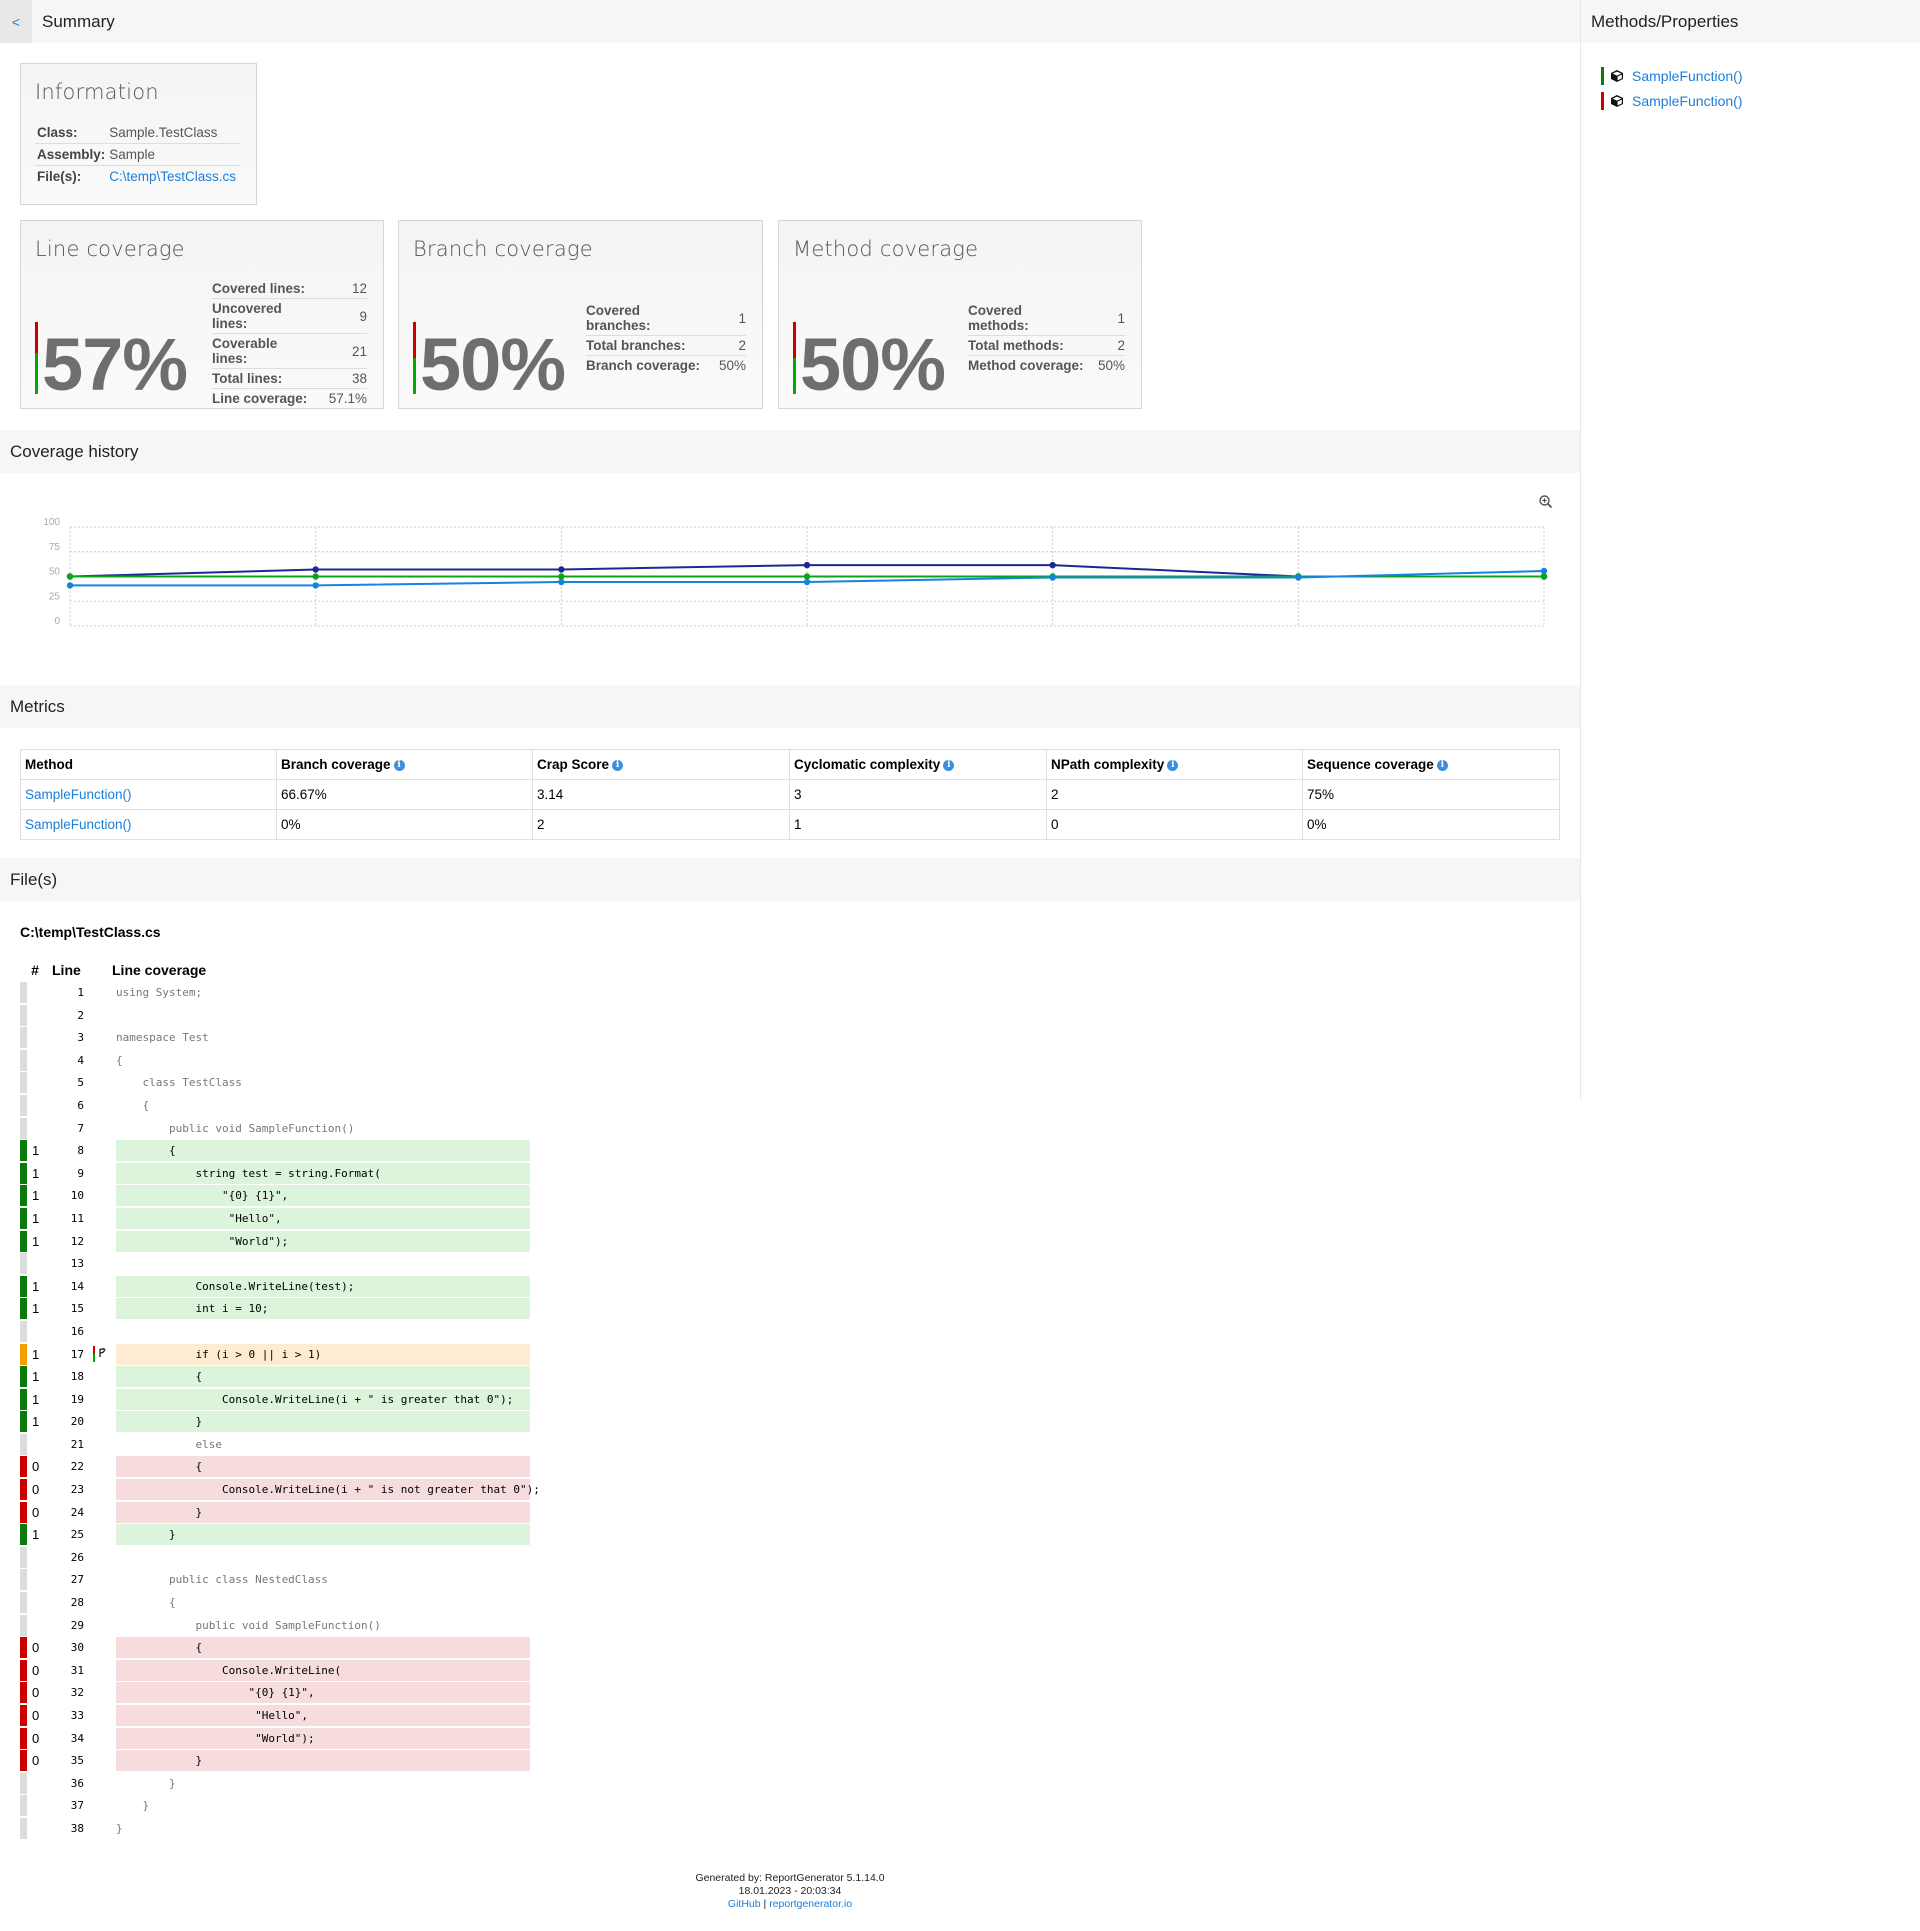  What do you see at coordinates (173, 133) in the screenshot?
I see `info-value: Sample.TestClass` at bounding box center [173, 133].